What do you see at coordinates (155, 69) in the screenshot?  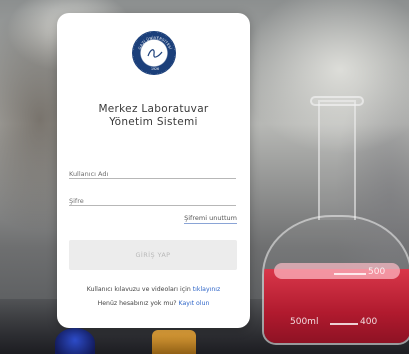 I see `logo-year: 1926` at bounding box center [155, 69].